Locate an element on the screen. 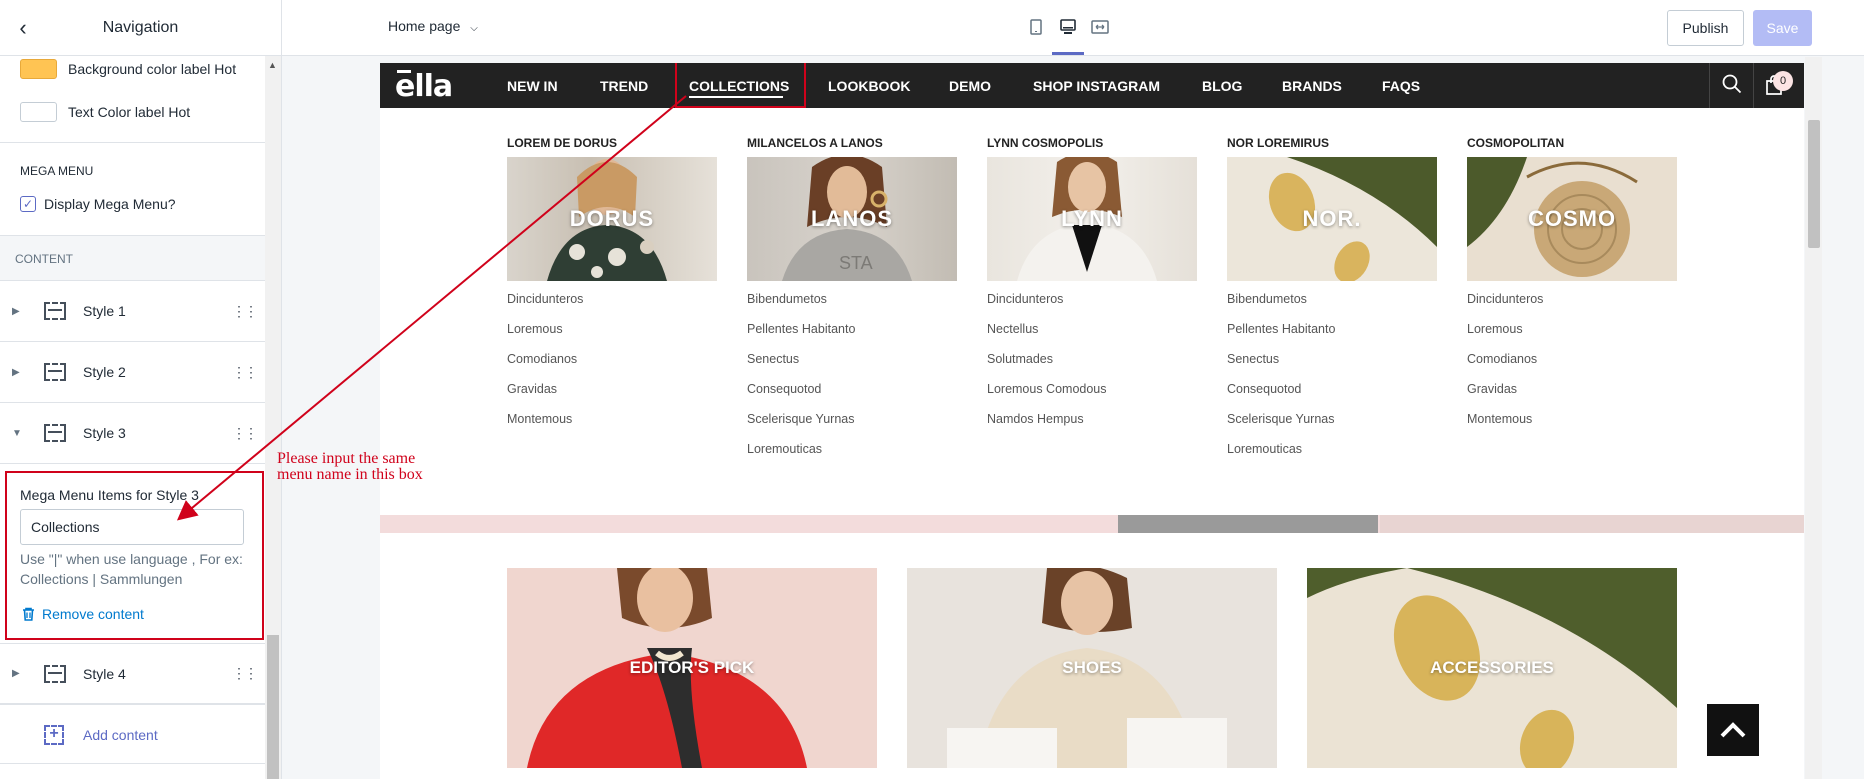 Image resolution: width=1864 pixels, height=779 pixels. content-item-label: Style 3 is located at coordinates (104, 433).